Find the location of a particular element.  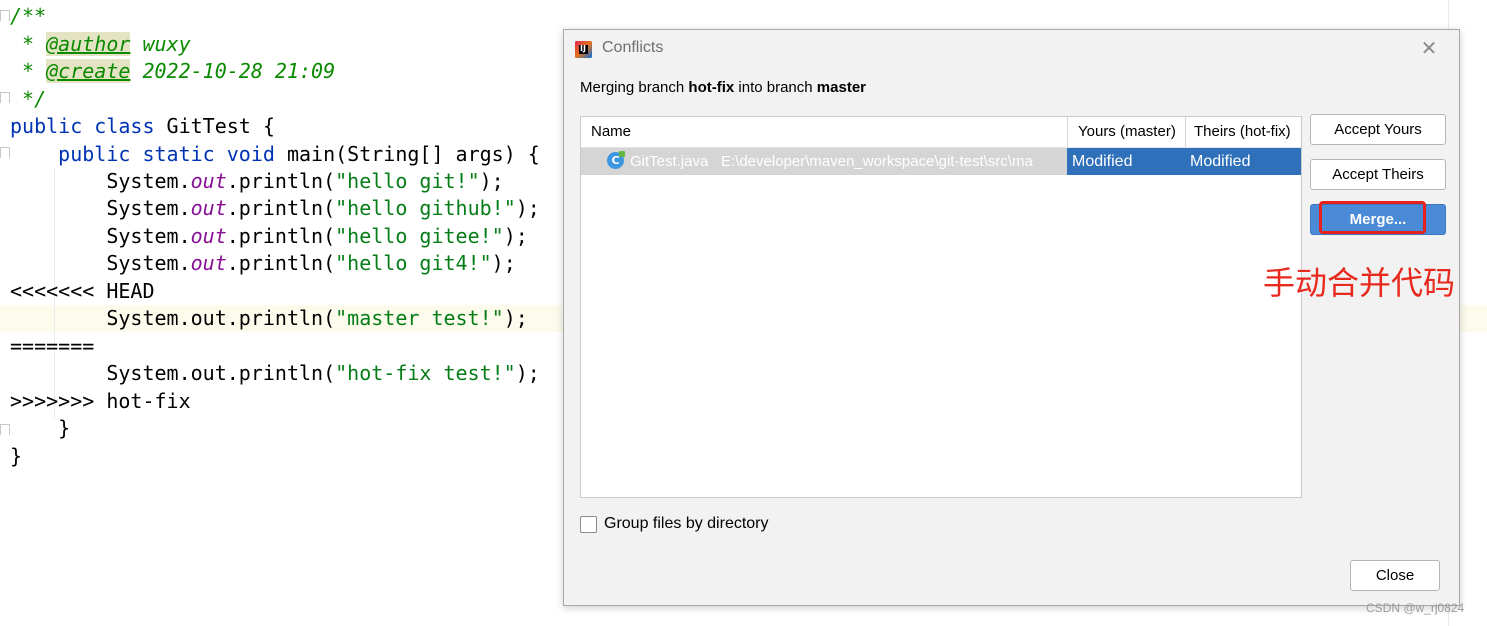

code-line: public class GitTest { is located at coordinates (142, 126).